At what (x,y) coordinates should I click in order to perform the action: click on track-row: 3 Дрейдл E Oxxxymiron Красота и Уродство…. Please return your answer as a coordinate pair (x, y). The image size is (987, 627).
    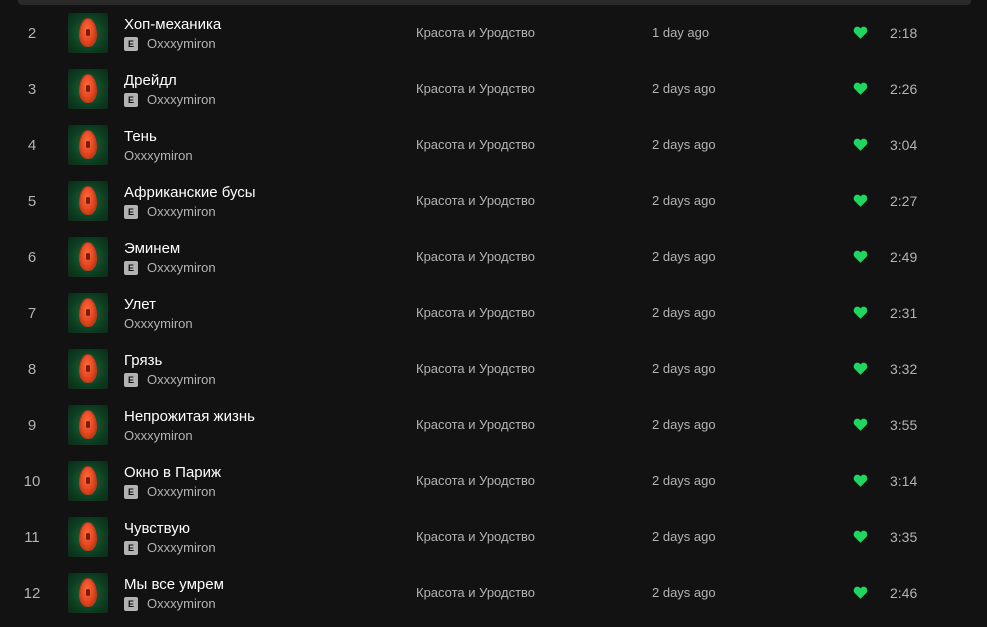
    Looking at the image, I should click on (493, 89).